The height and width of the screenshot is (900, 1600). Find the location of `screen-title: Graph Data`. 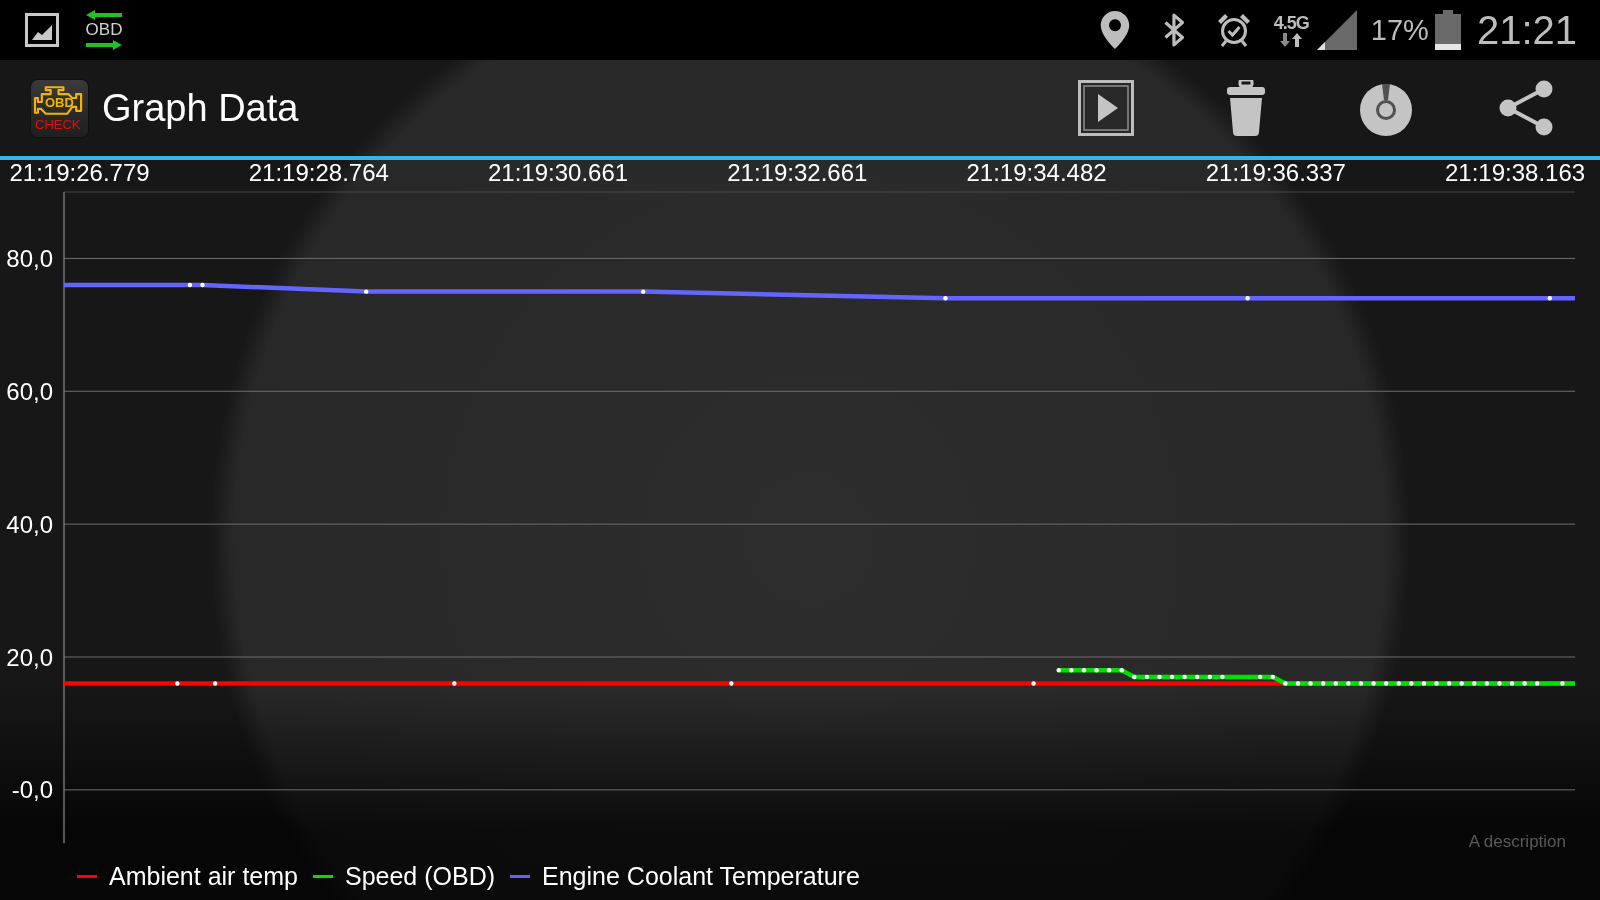

screen-title: Graph Data is located at coordinates (200, 108).